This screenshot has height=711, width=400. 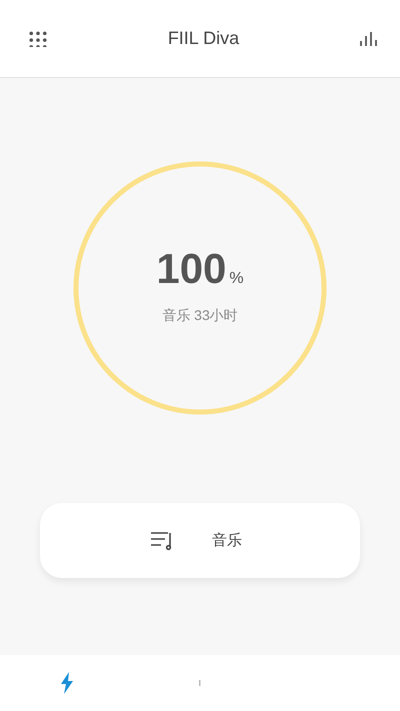 What do you see at coordinates (236, 279) in the screenshot?
I see `percent-unit: %` at bounding box center [236, 279].